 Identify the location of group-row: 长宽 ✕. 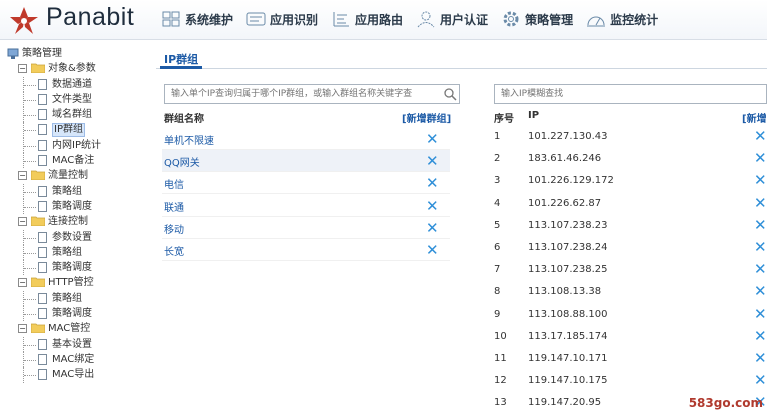
(306, 250).